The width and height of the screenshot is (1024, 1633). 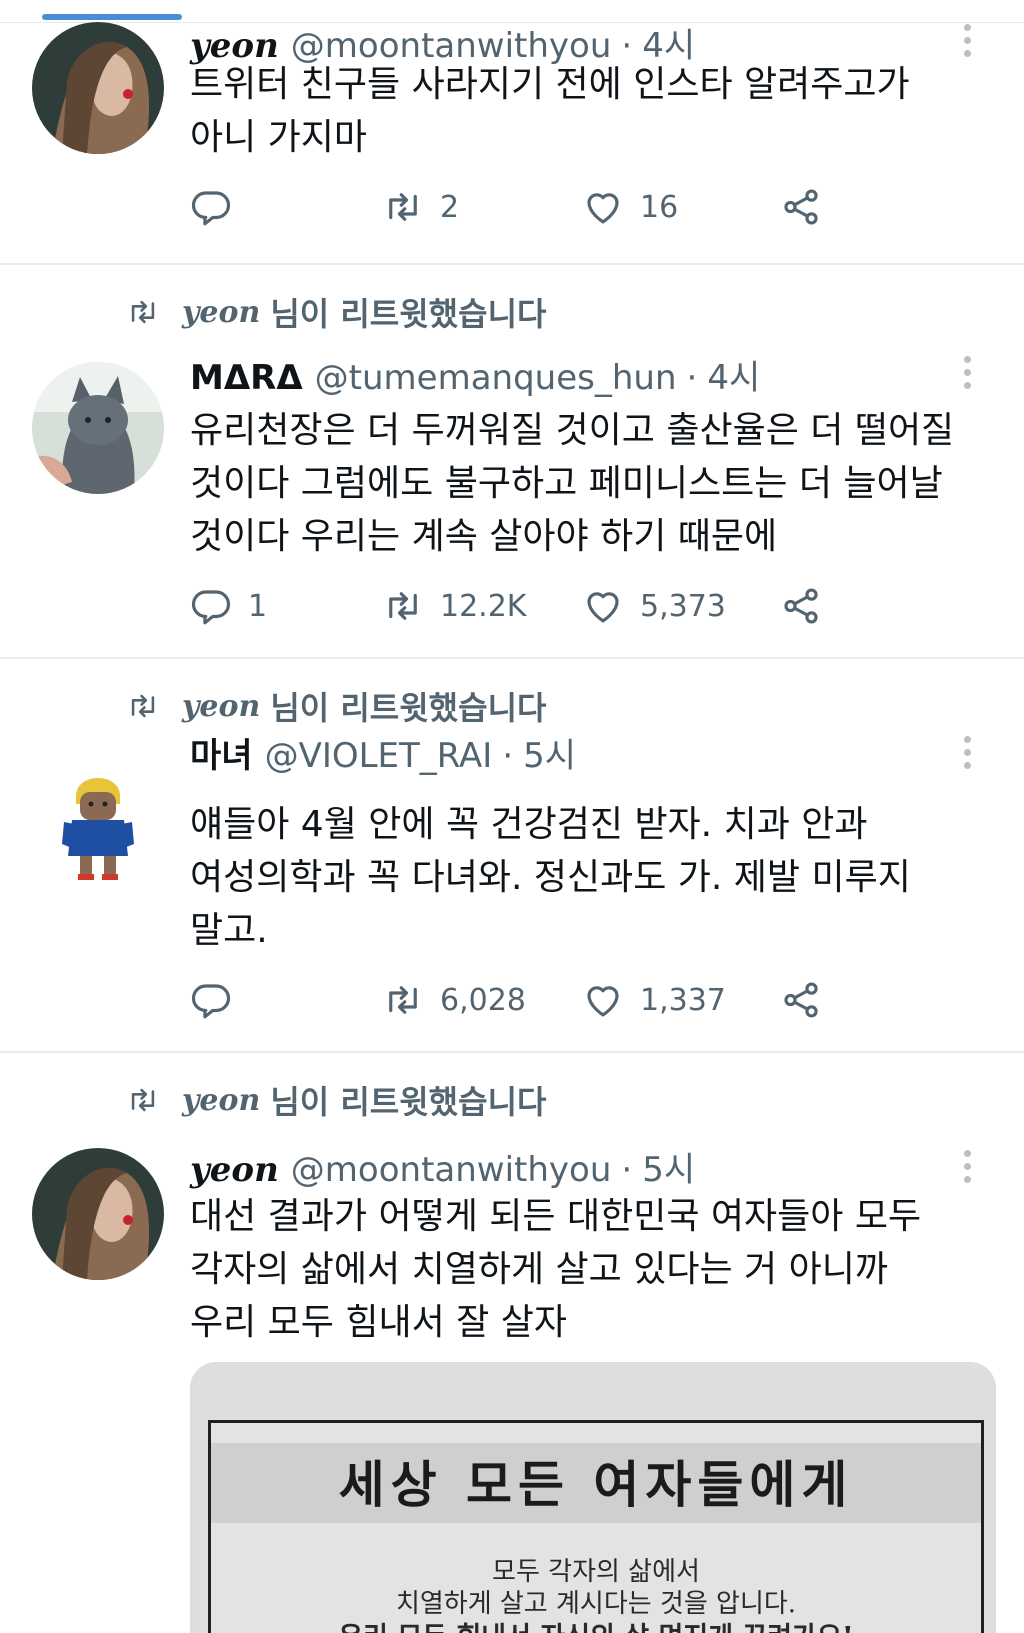 I want to click on tweet-text-line: 얘들아 4월 안에 꼭 건강검진 받자. 치과 안과, so click(x=529, y=824).